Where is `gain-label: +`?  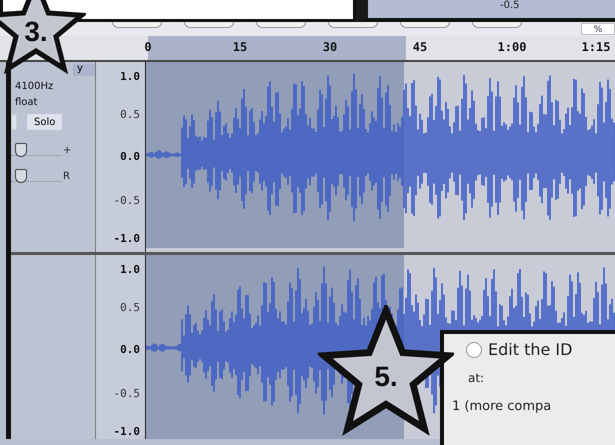
gain-label: + is located at coordinates (67, 150).